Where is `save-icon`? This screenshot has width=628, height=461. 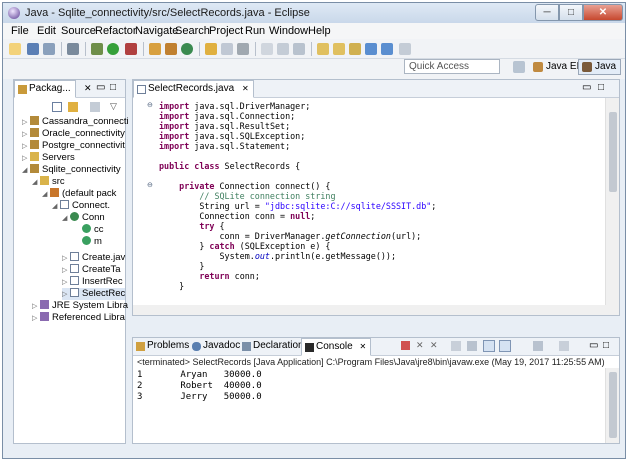 save-icon is located at coordinates (33, 49).